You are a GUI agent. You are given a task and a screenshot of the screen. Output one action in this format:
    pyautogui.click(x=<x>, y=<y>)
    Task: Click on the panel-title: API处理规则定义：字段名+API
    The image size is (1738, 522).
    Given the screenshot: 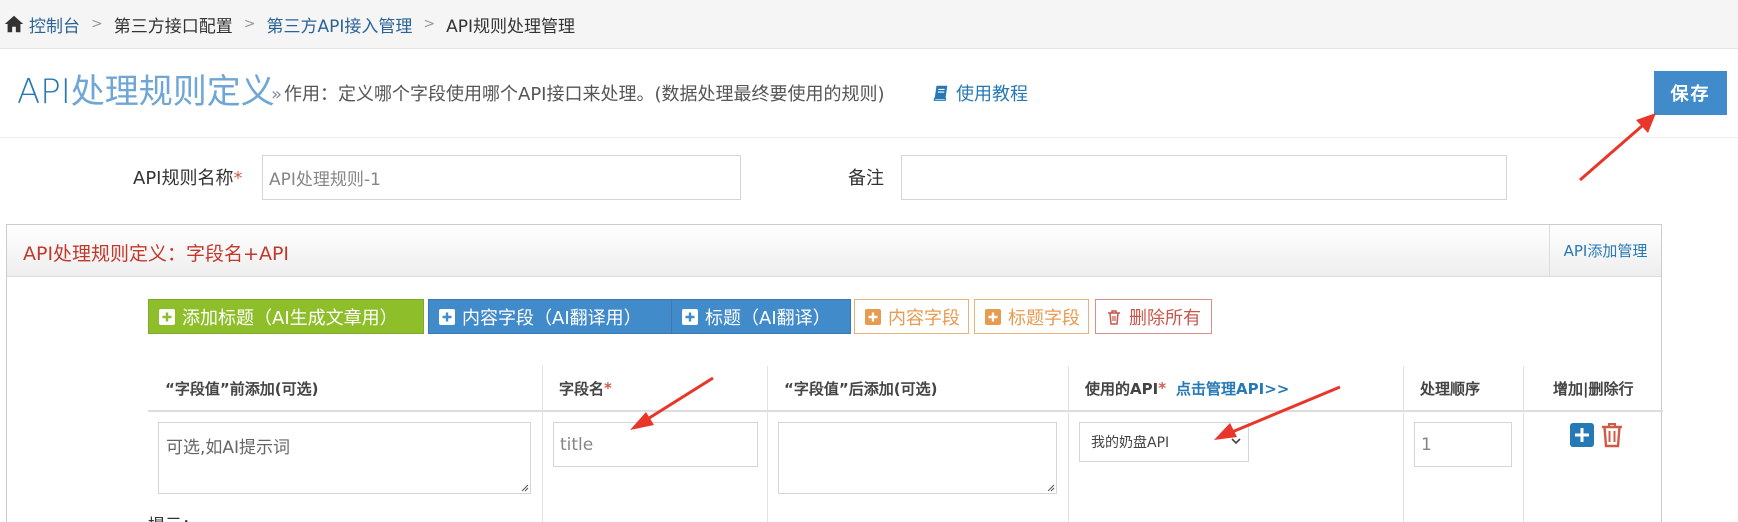 What is the action you would take?
    pyautogui.click(x=156, y=254)
    